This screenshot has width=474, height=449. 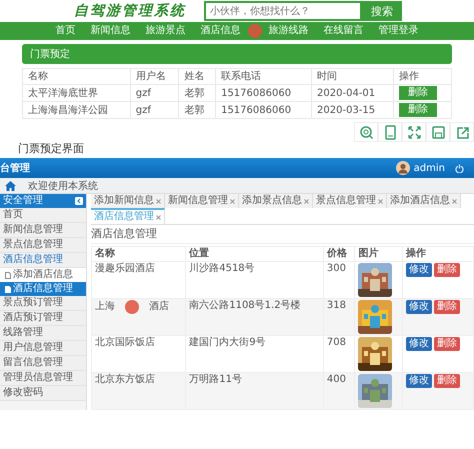 I want to click on save-icon, so click(x=438, y=132).